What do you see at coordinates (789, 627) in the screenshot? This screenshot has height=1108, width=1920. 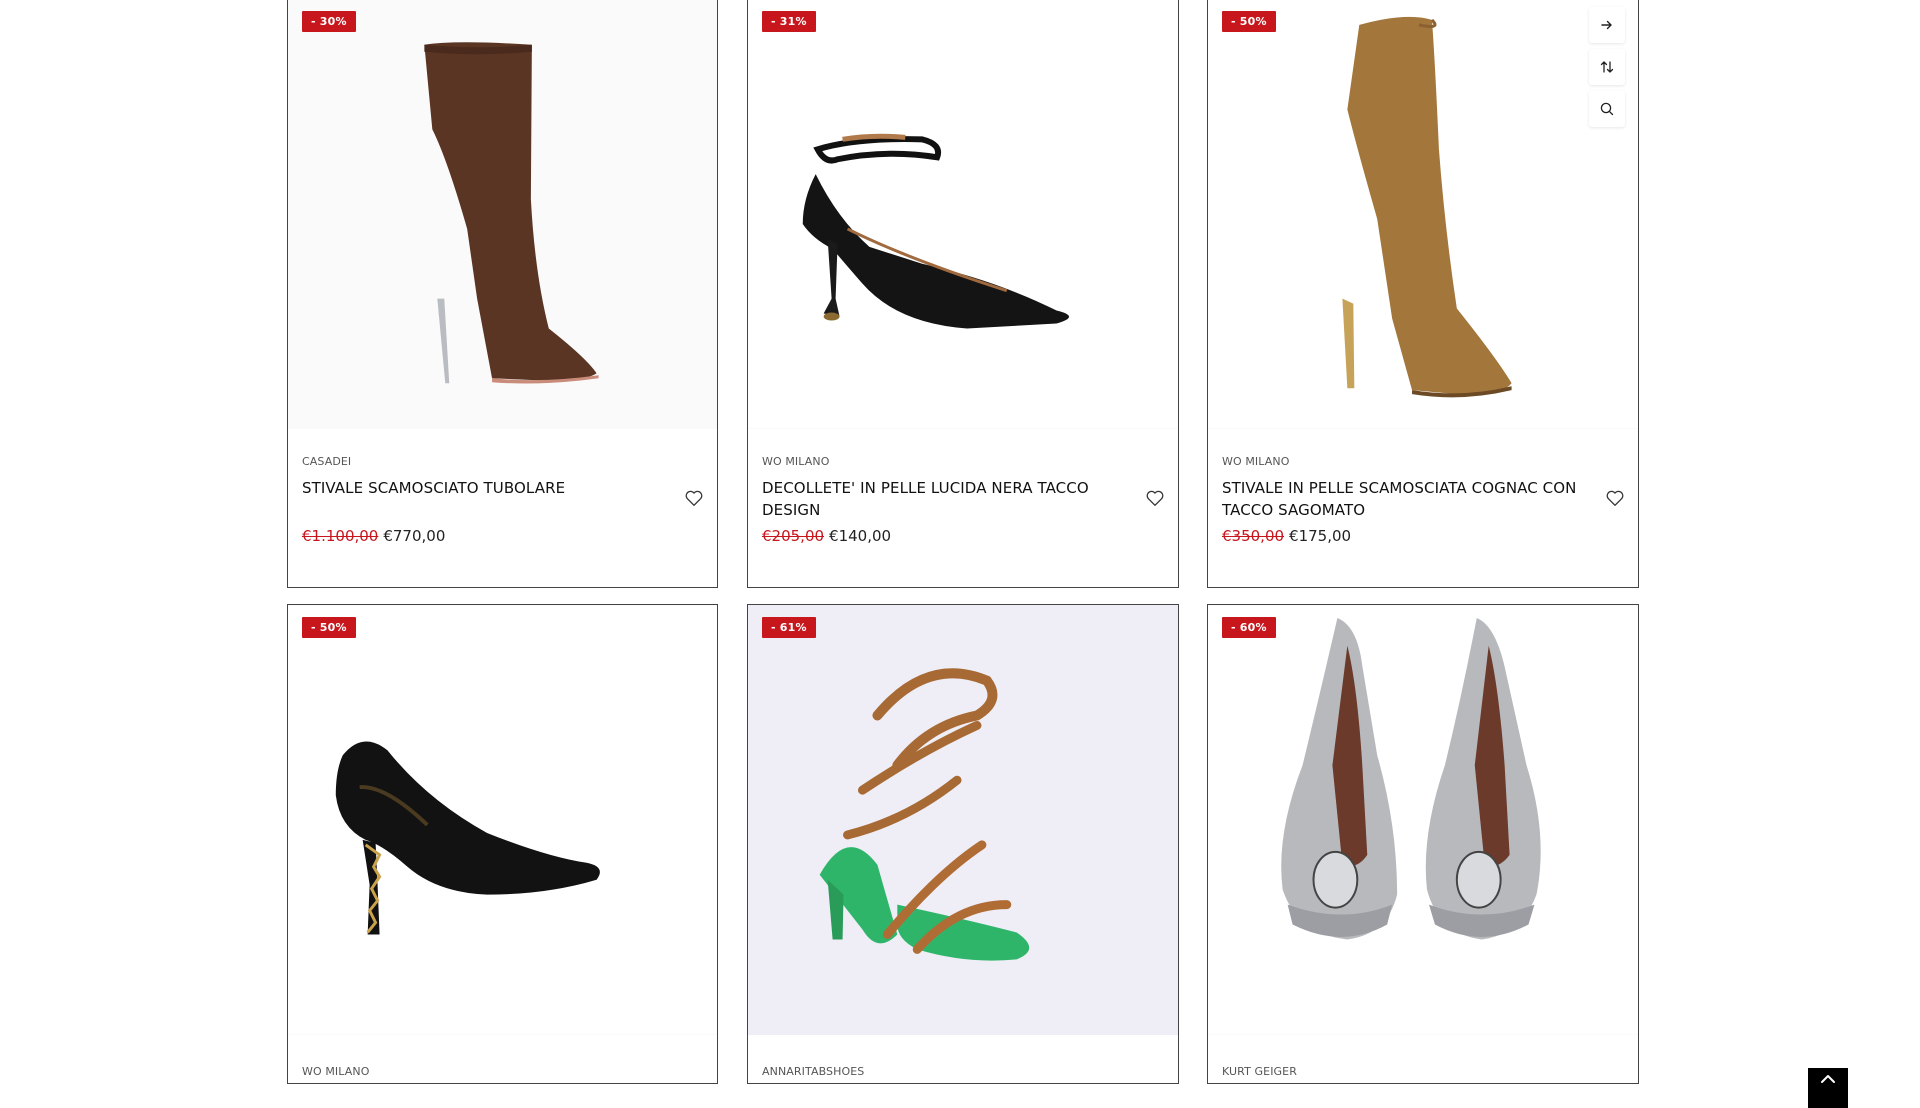 I see `discount-badge: - 61%` at bounding box center [789, 627].